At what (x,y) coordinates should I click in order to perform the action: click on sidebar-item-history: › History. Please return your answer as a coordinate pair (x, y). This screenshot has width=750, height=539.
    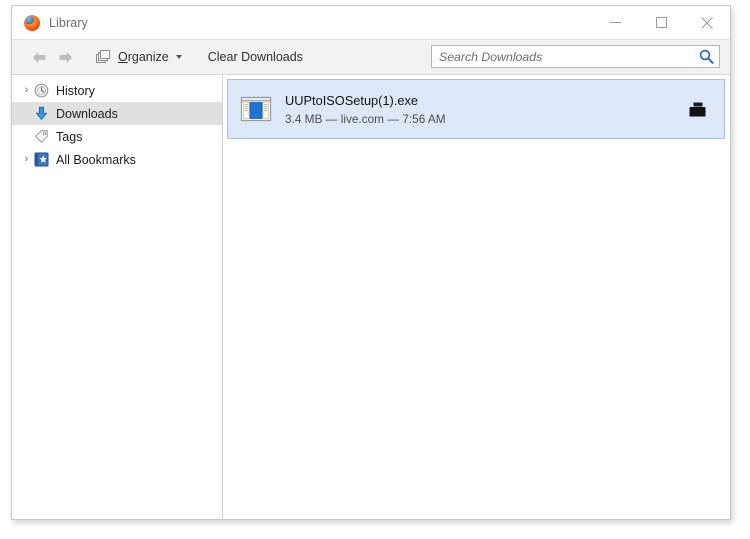
    Looking at the image, I should click on (117, 90).